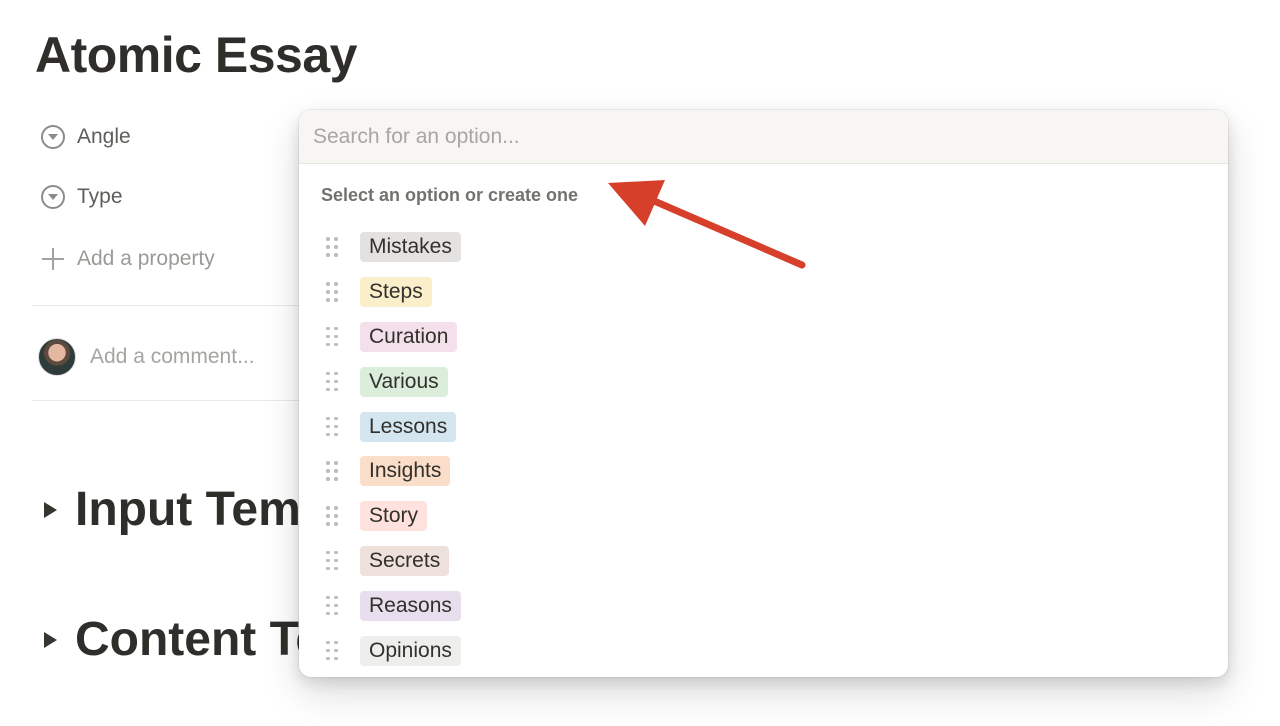 The height and width of the screenshot is (726, 1280). Describe the element at coordinates (763, 471) in the screenshot. I see `option-item: Insights` at that location.